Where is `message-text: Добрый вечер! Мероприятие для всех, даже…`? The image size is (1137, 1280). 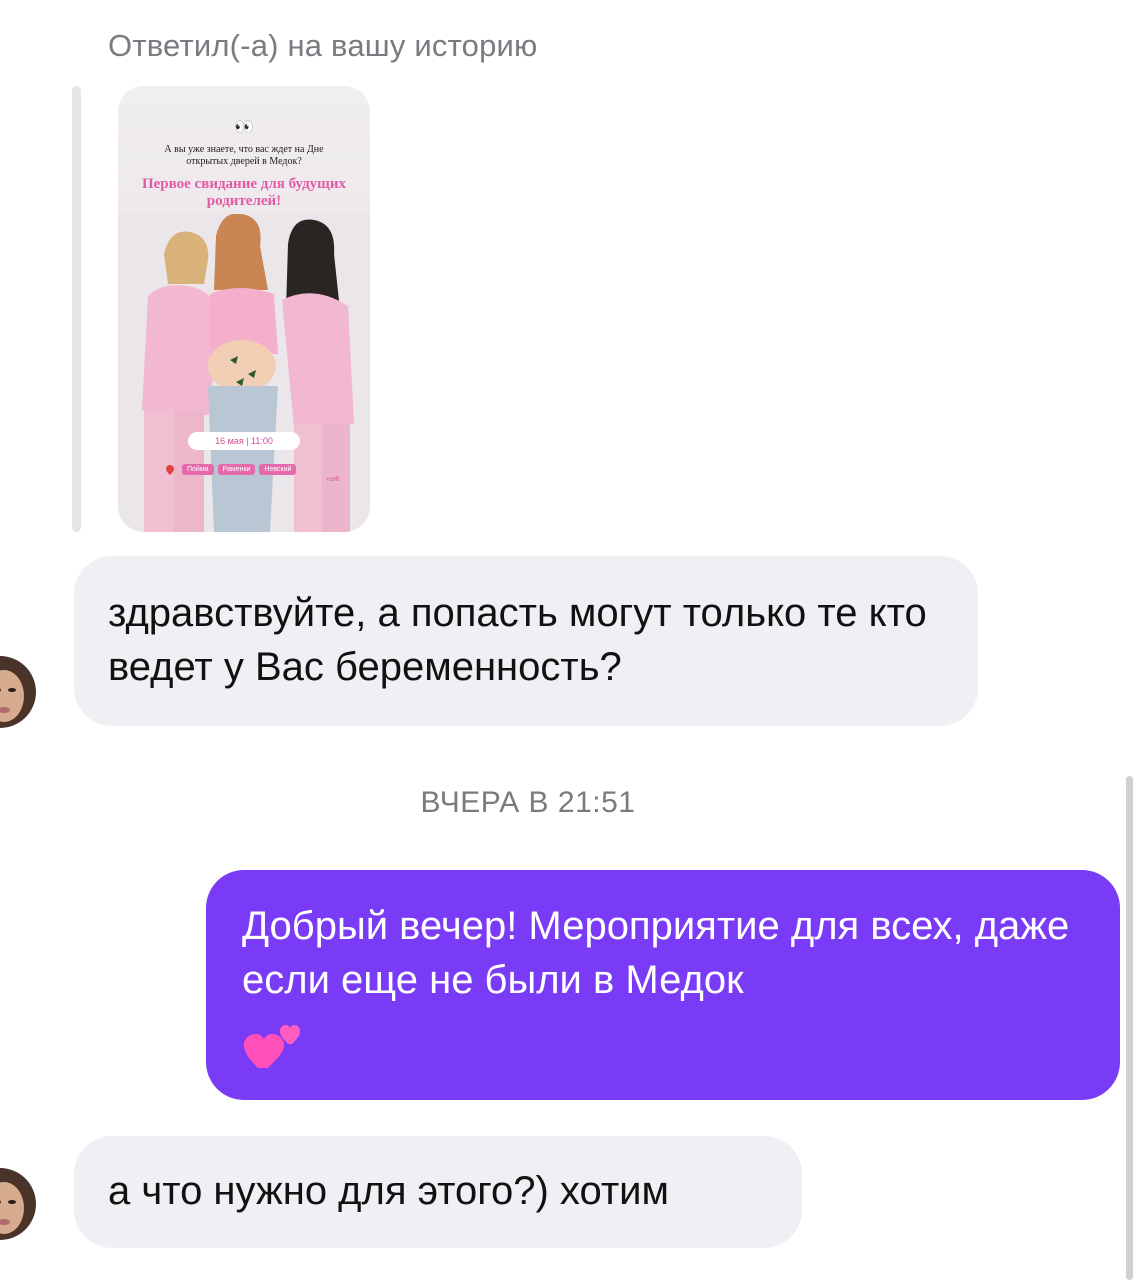
message-text: Добрый вечер! Мероприятие для всех, даже… is located at coordinates (656, 953).